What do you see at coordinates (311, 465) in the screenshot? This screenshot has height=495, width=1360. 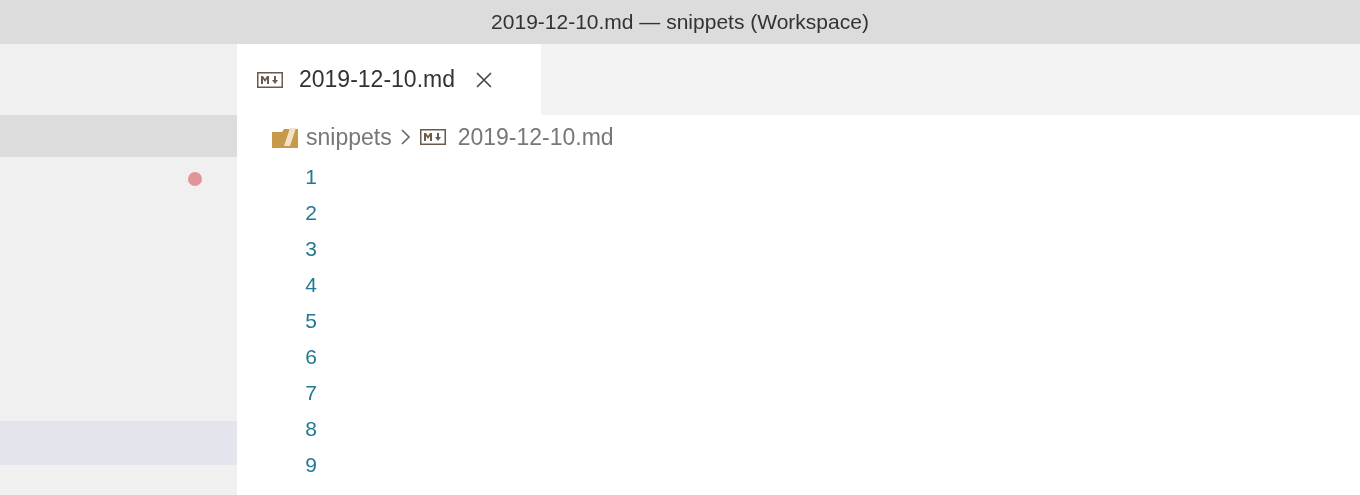 I see `line-number: 9` at bounding box center [311, 465].